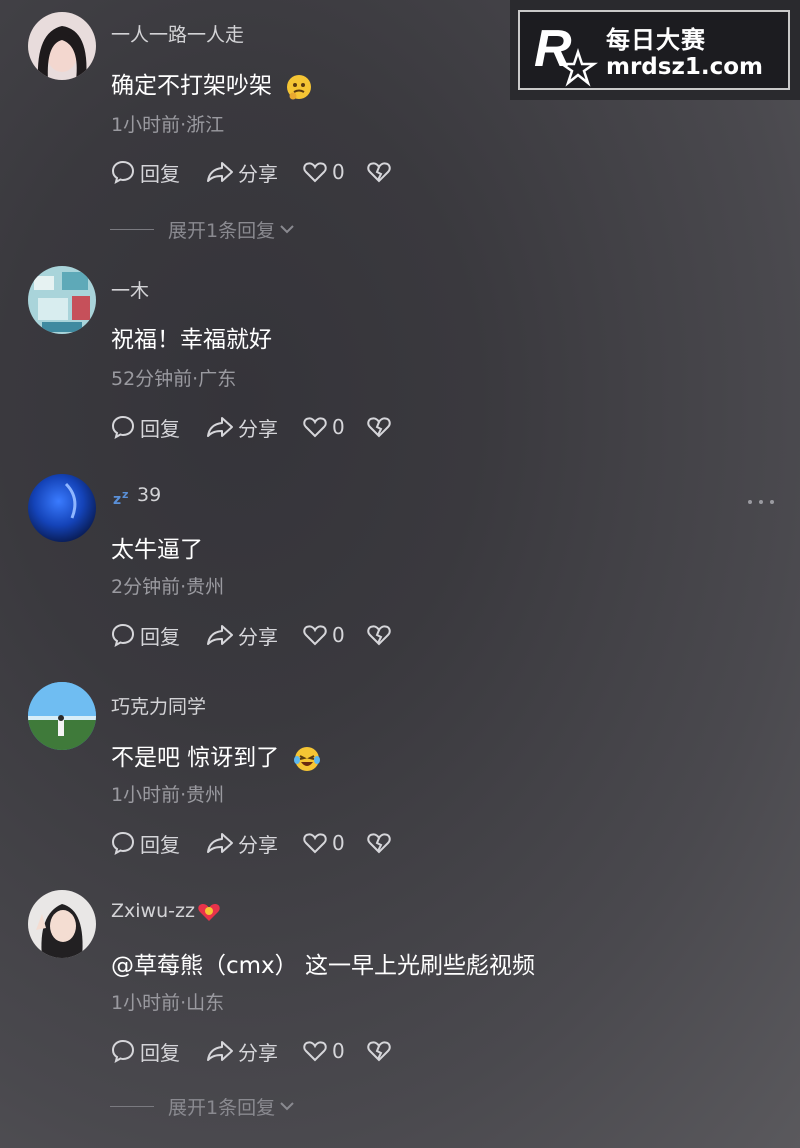 Image resolution: width=800 pixels, height=1148 pixels. What do you see at coordinates (177, 33) in the screenshot?
I see `comment-username: 一人一路一人走` at bounding box center [177, 33].